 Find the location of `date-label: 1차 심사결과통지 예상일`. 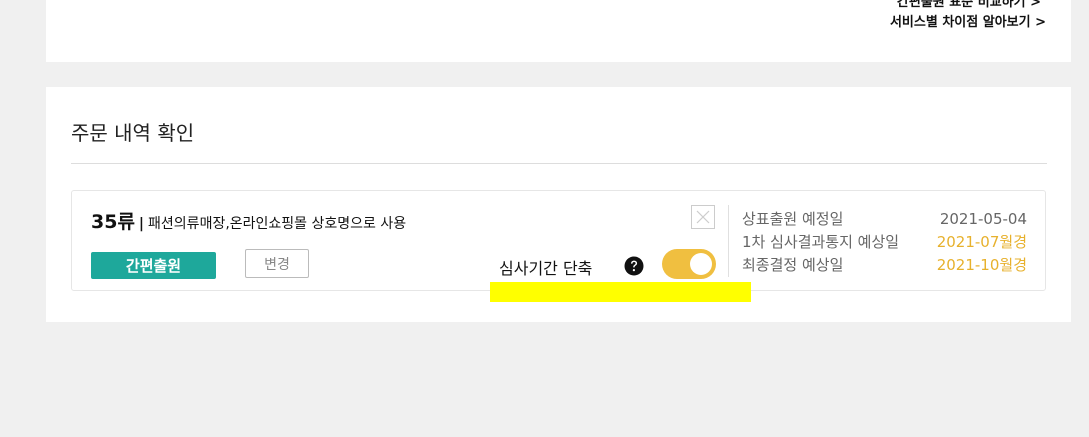

date-label: 1차 심사결과통지 예상일 is located at coordinates (821, 242).